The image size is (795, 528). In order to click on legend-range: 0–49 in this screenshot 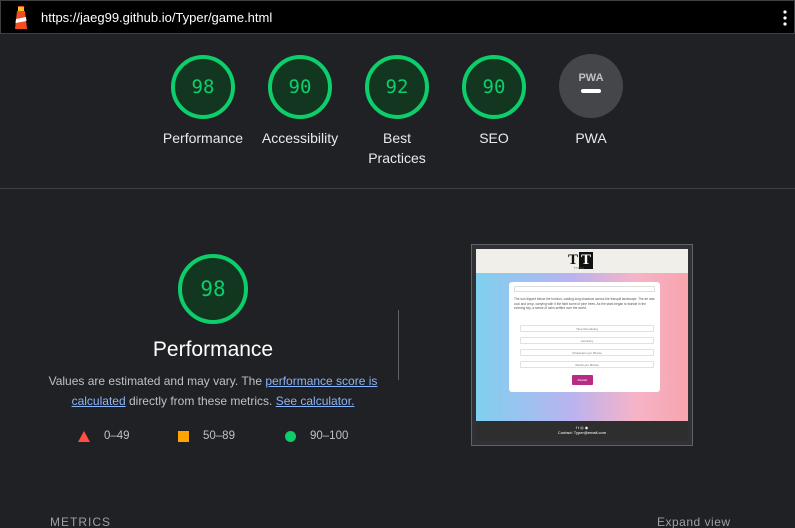, I will do `click(117, 436)`.